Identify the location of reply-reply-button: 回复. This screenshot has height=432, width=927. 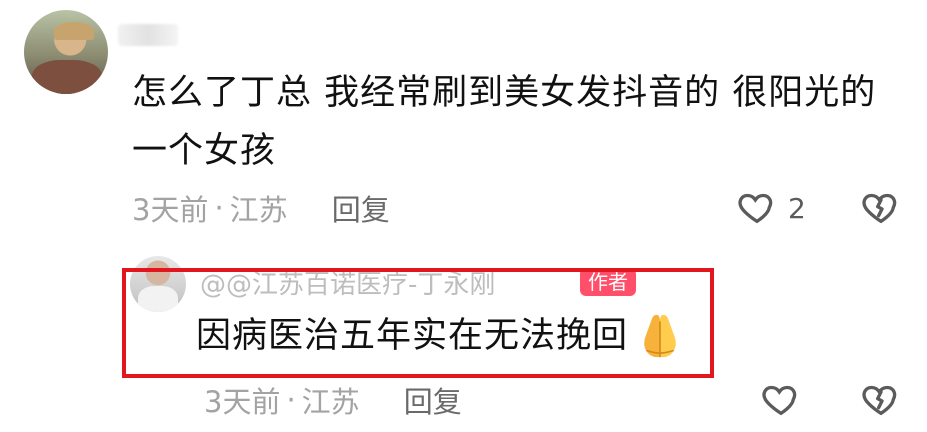
(433, 400).